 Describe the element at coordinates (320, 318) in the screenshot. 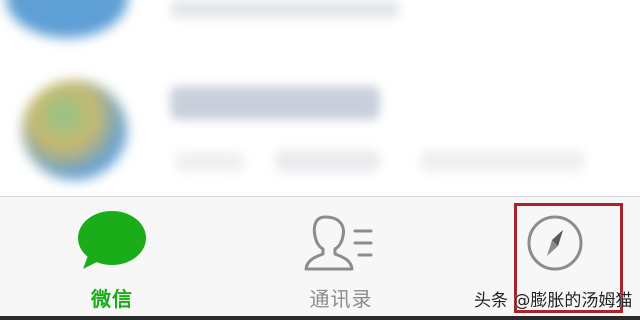

I see `bottom-edge` at that location.